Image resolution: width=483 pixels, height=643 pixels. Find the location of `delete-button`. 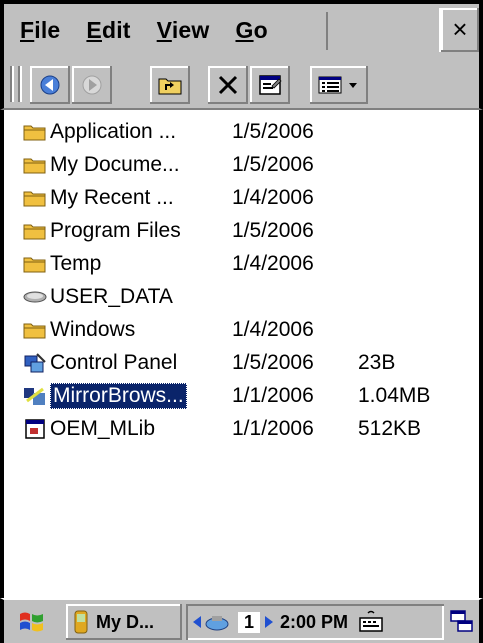

delete-button is located at coordinates (228, 85).